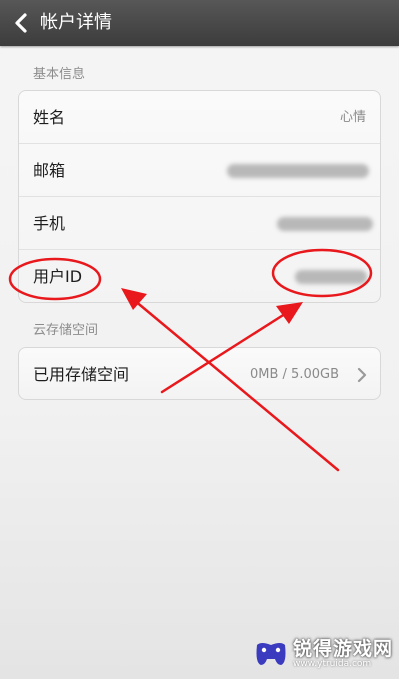 The image size is (399, 679). What do you see at coordinates (199, 276) in the screenshot?
I see `row-user-id: 用户ID` at bounding box center [199, 276].